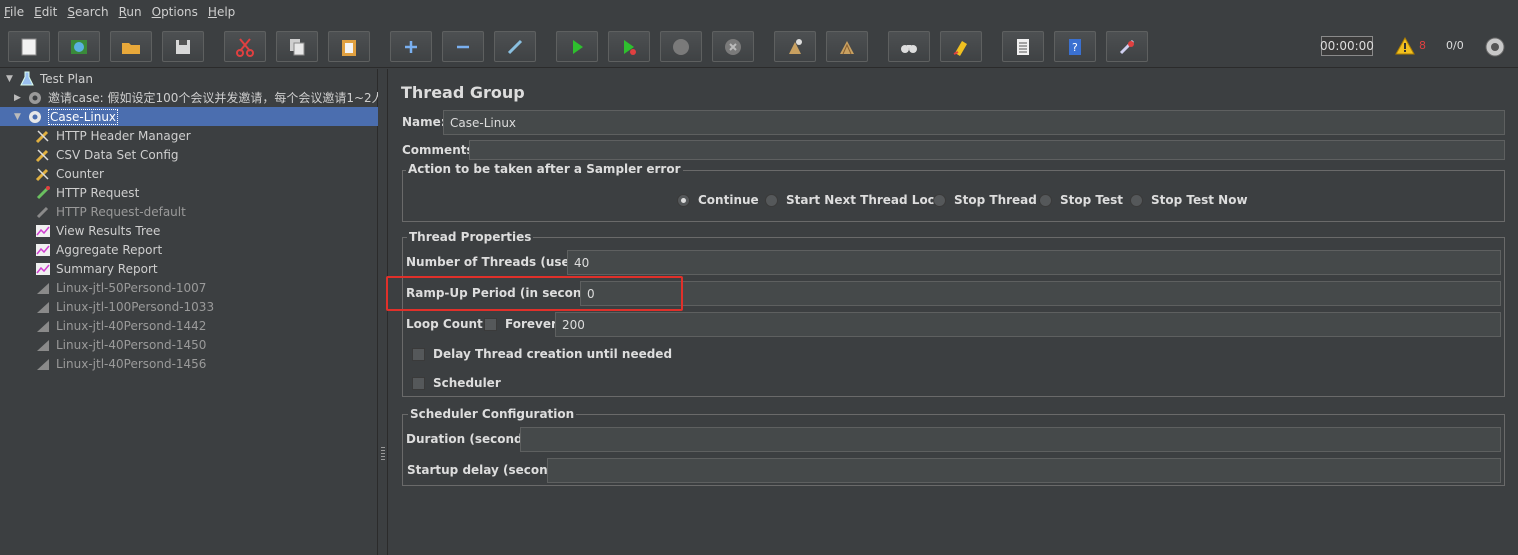 The image size is (1518, 555). Describe the element at coordinates (49, 78) in the screenshot. I see `tree-item-test-plan: ▼ Test Plan` at that location.